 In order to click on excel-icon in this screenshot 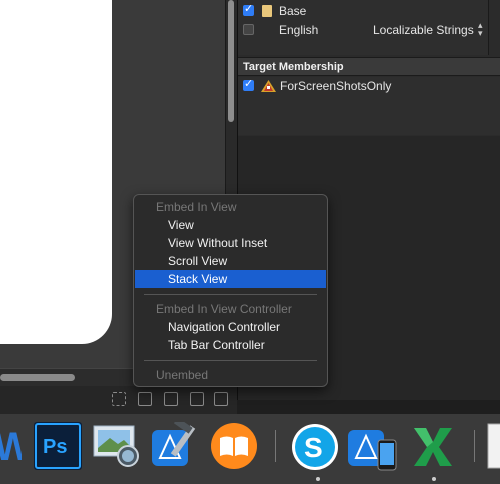, I will do `click(433, 447)`.